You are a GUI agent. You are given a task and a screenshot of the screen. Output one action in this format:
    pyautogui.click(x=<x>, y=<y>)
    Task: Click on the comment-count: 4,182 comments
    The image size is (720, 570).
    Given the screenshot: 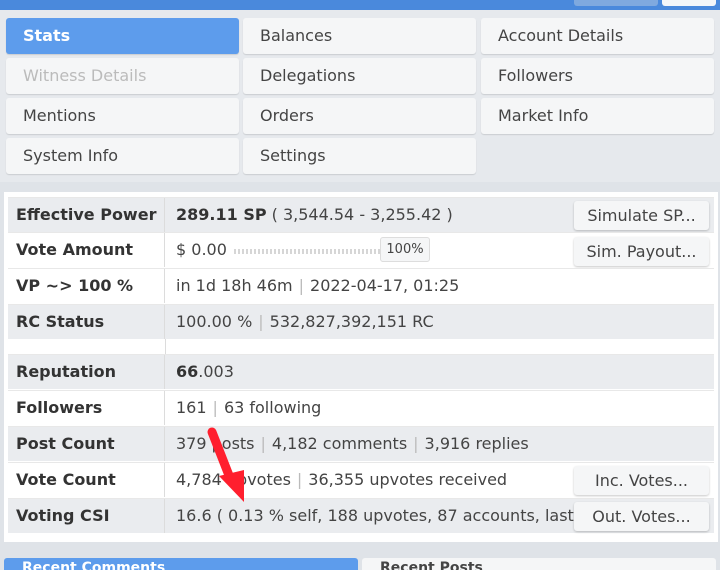 What is the action you would take?
    pyautogui.click(x=339, y=443)
    